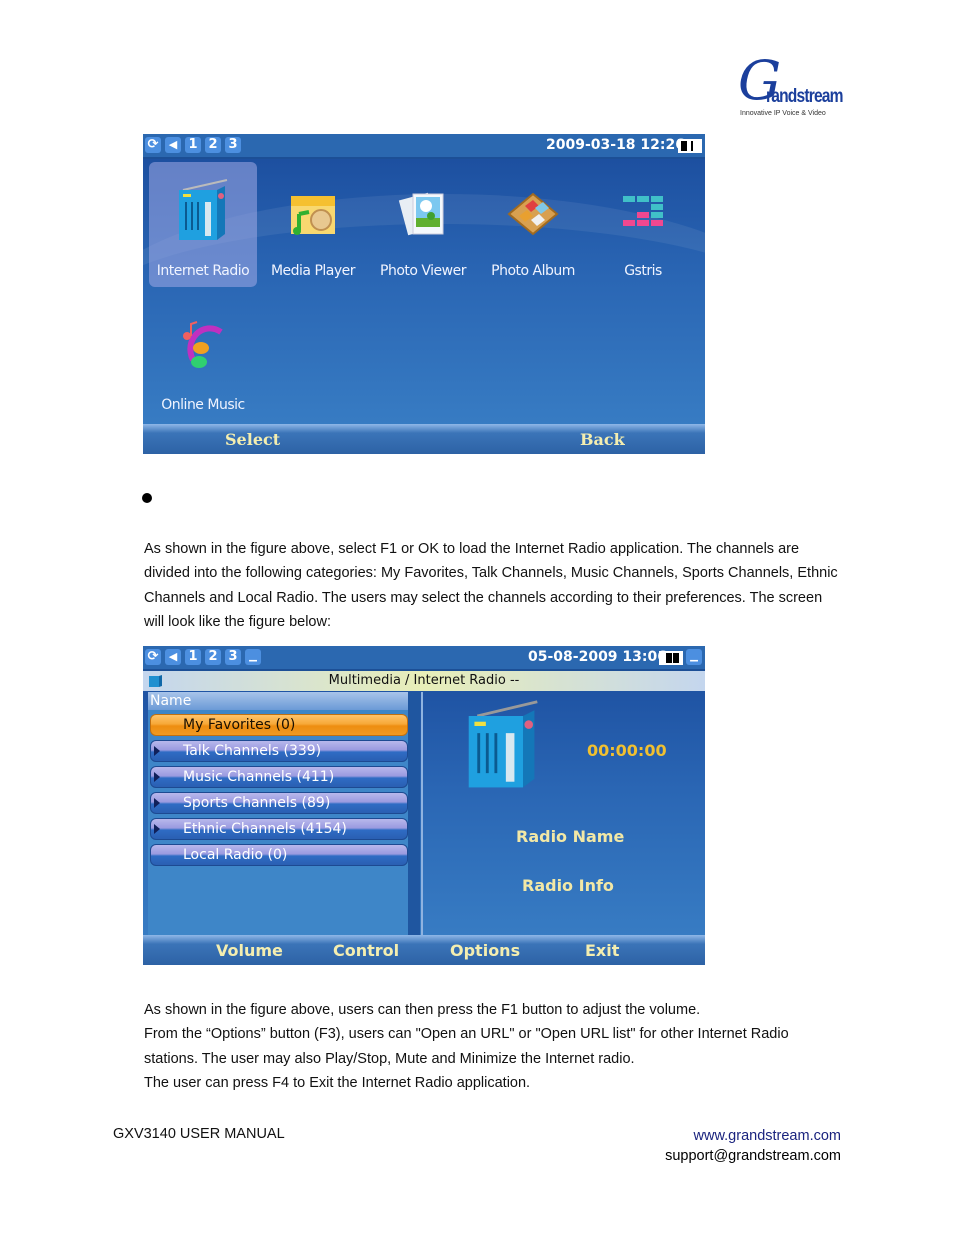 This screenshot has height=1235, width=954. What do you see at coordinates (422, 813) in the screenshot?
I see `pane-divider` at bounding box center [422, 813].